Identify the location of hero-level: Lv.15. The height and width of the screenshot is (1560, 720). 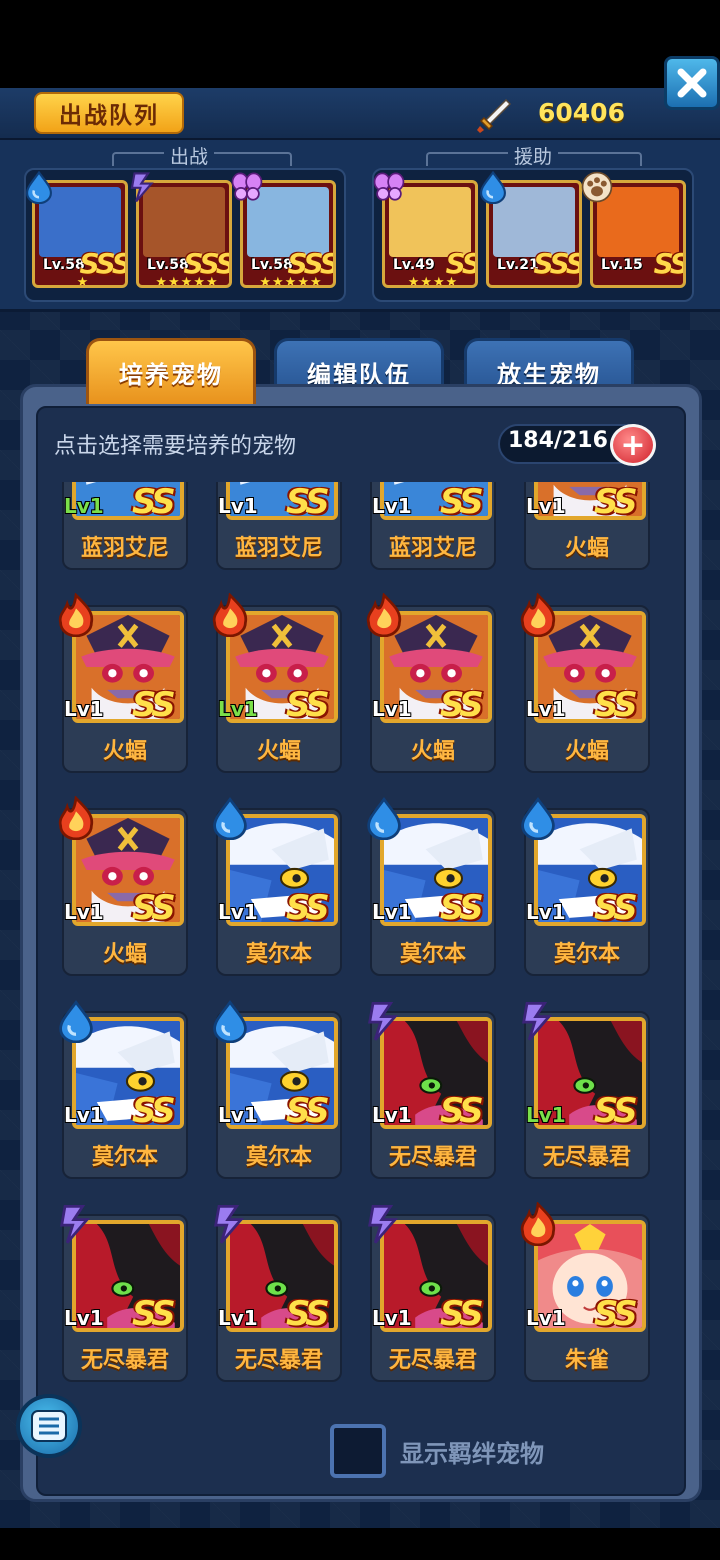
(622, 265).